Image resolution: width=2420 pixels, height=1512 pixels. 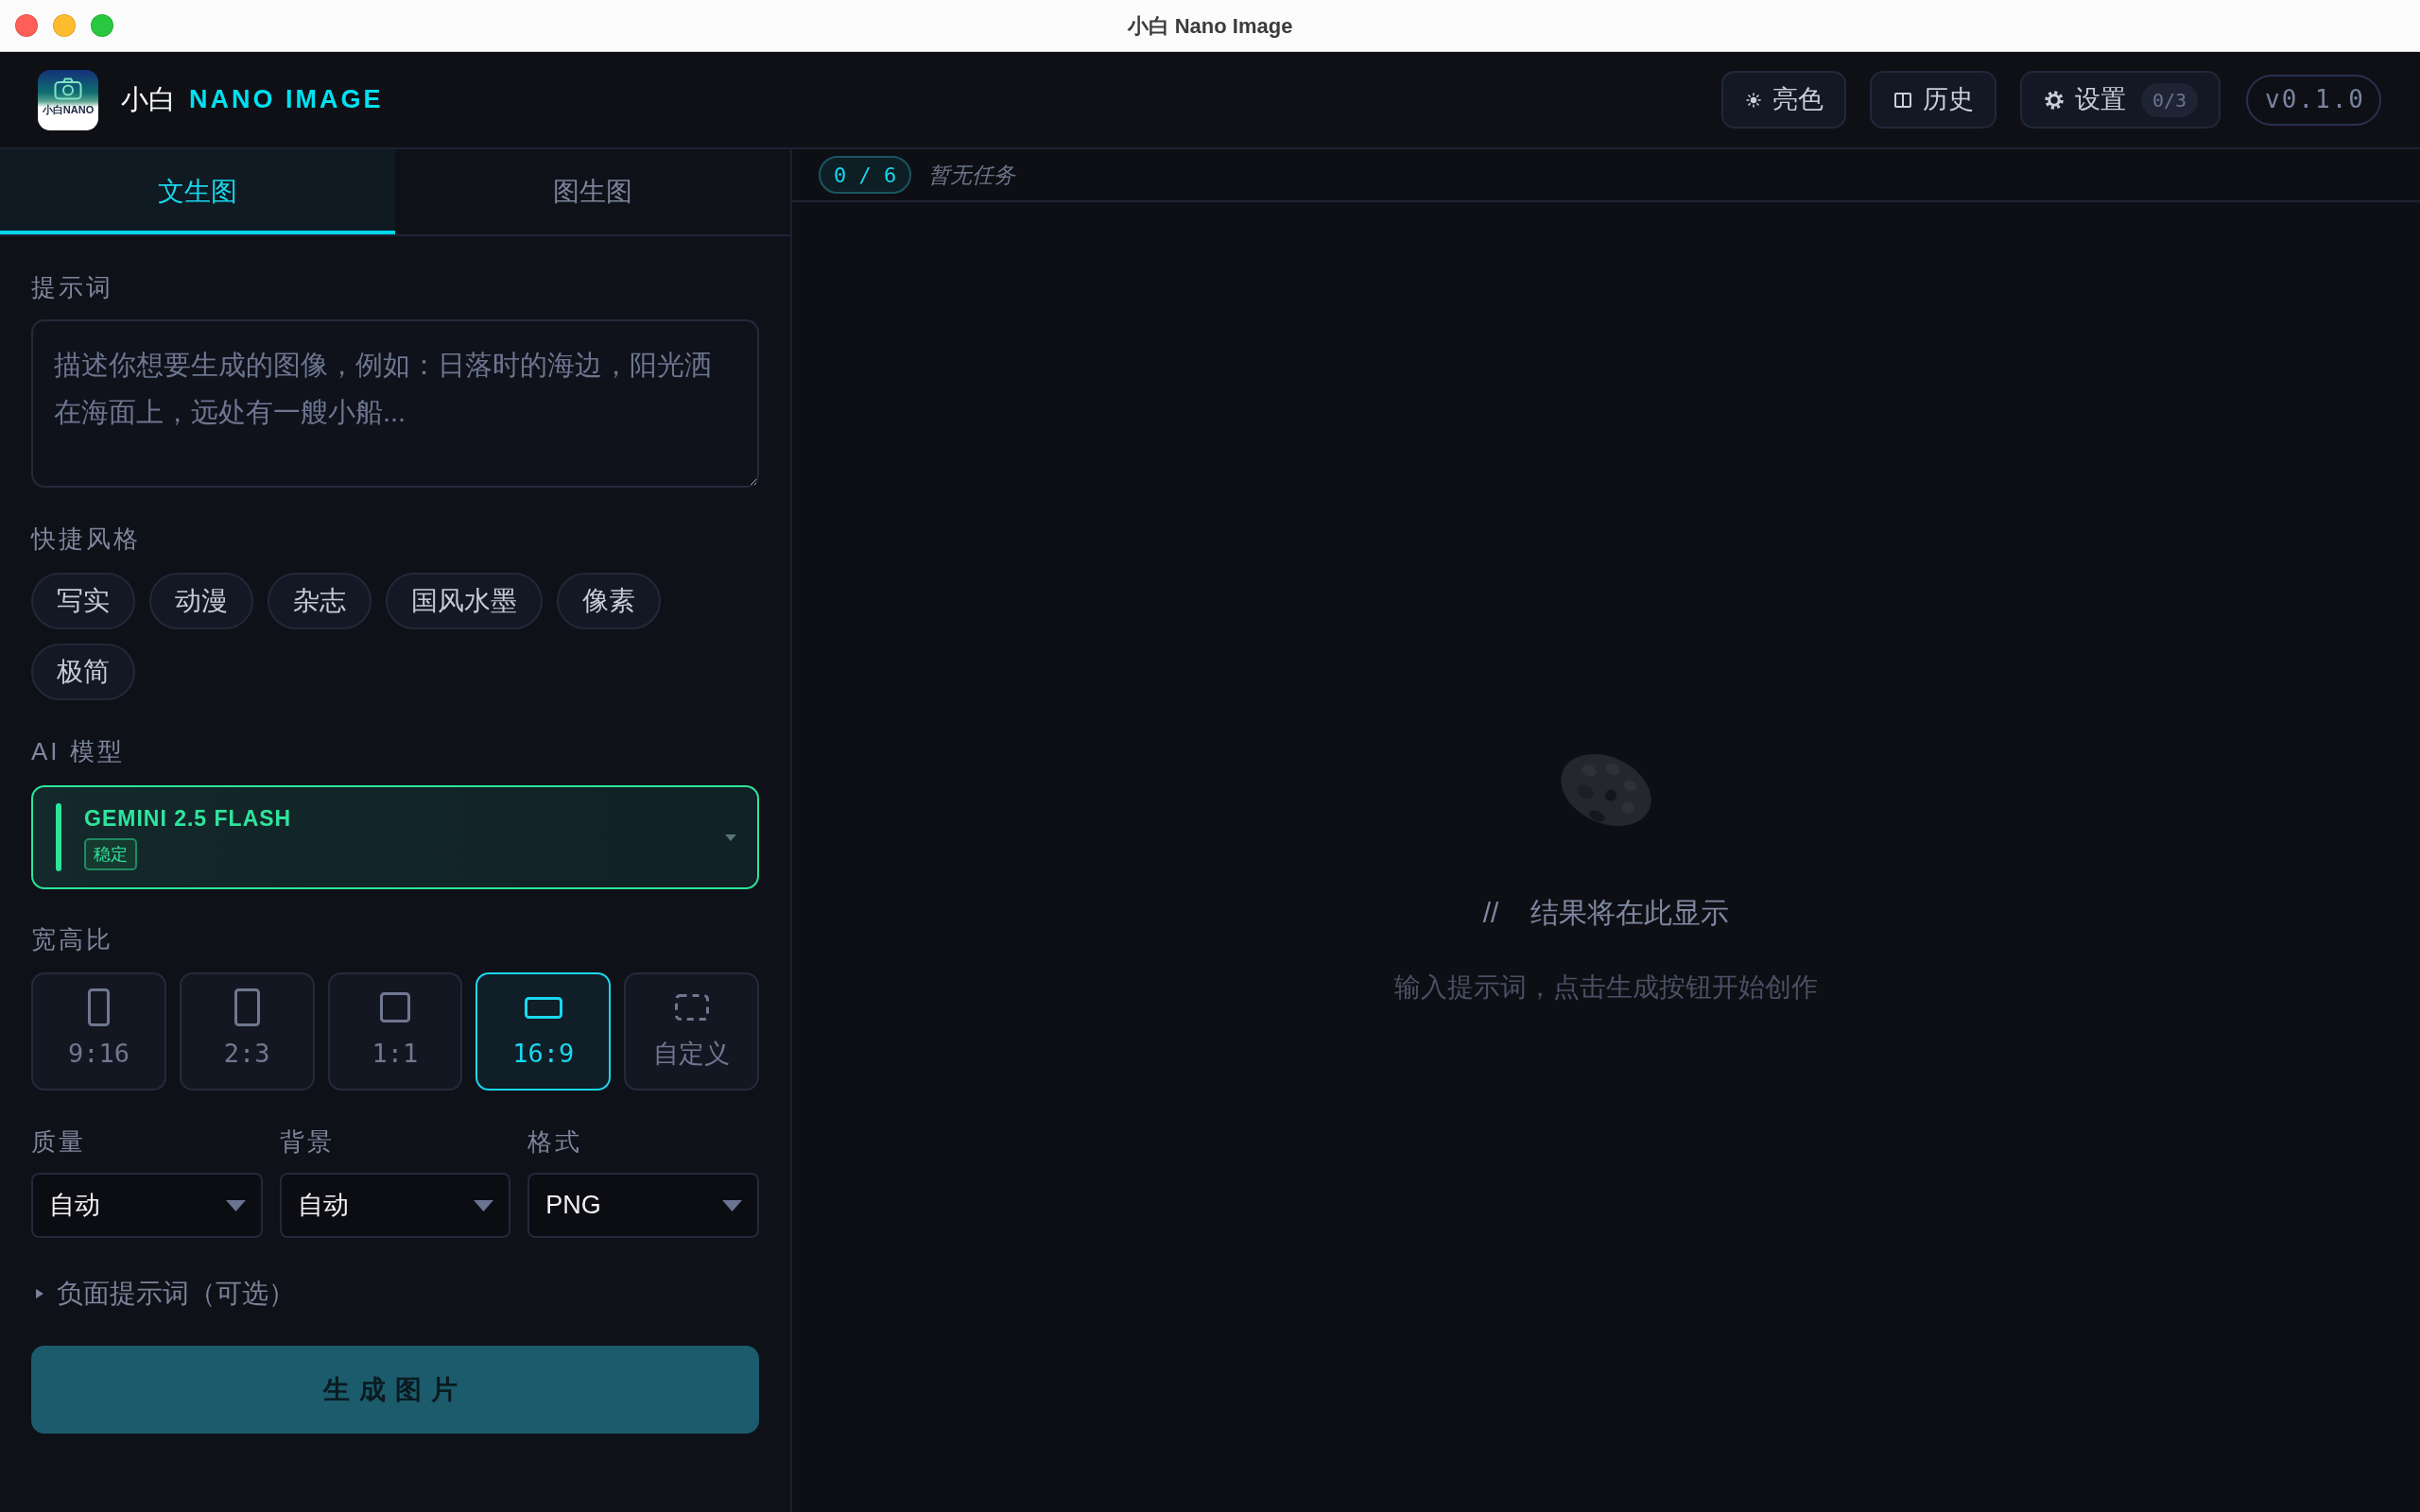 What do you see at coordinates (286, 100) in the screenshot?
I see `product-name: NANO IMAGE` at bounding box center [286, 100].